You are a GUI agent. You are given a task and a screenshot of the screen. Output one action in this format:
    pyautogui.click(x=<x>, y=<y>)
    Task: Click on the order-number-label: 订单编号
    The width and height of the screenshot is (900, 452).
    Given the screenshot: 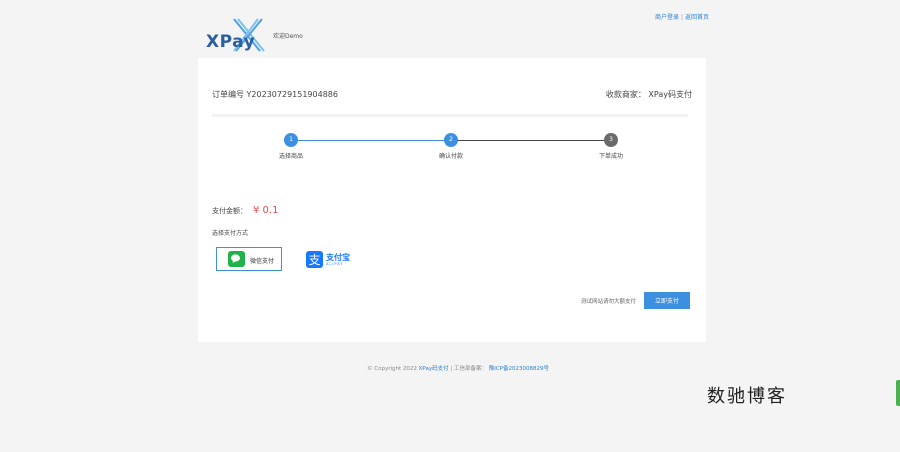 What is the action you would take?
    pyautogui.click(x=228, y=94)
    